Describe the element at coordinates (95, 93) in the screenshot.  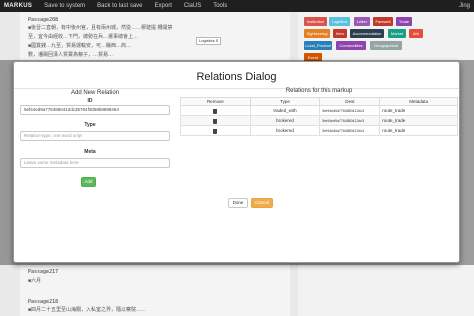
I see `add-relation-heading: Add New Relation` at that location.